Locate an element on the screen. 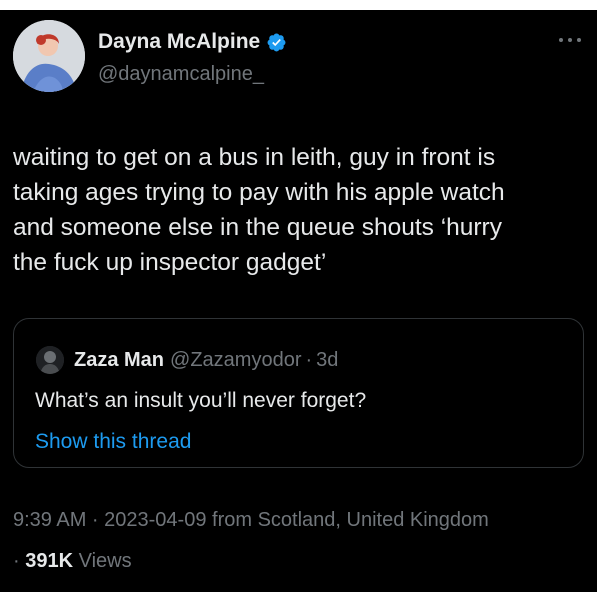 Image resolution: width=600 pixels, height=600 pixels. author-name-row: Dayna McAlpine is located at coordinates (192, 42).